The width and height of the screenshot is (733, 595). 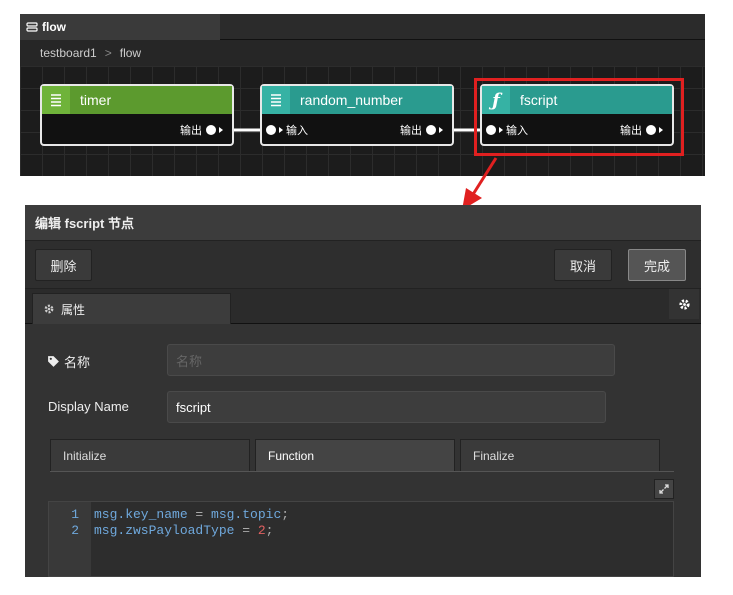 What do you see at coordinates (363, 223) in the screenshot?
I see `panel-title: 编辑 fscript 节点` at bounding box center [363, 223].